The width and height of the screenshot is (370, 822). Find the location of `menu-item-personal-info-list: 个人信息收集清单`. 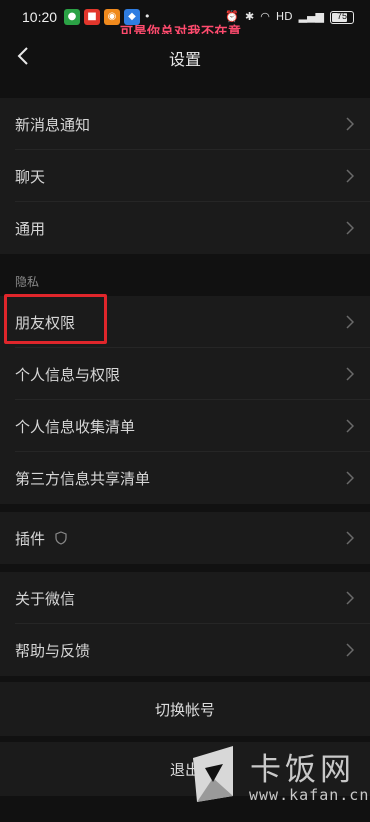

menu-item-personal-info-list: 个人信息收集清单 is located at coordinates (185, 426).